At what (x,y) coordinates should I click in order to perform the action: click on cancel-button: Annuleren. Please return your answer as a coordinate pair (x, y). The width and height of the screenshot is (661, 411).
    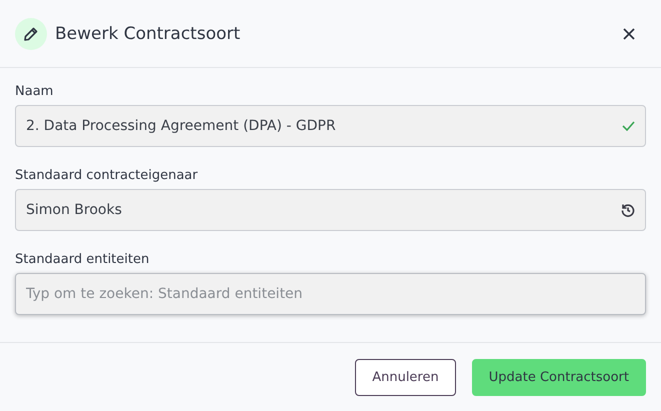
    Looking at the image, I should click on (405, 377).